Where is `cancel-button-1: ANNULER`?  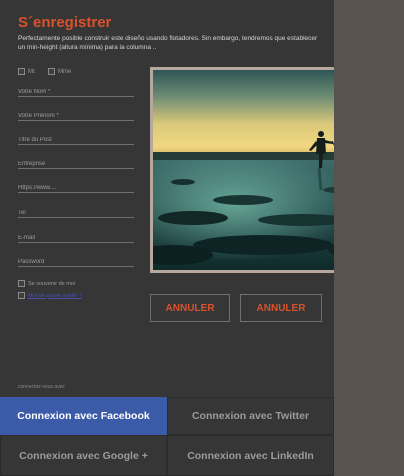
cancel-button-1: ANNULER is located at coordinates (190, 308).